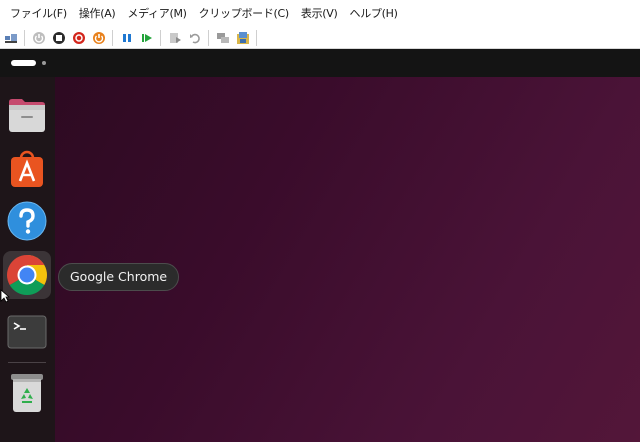 The image size is (640, 442). I want to click on workspace-indicator-dot, so click(44, 63).